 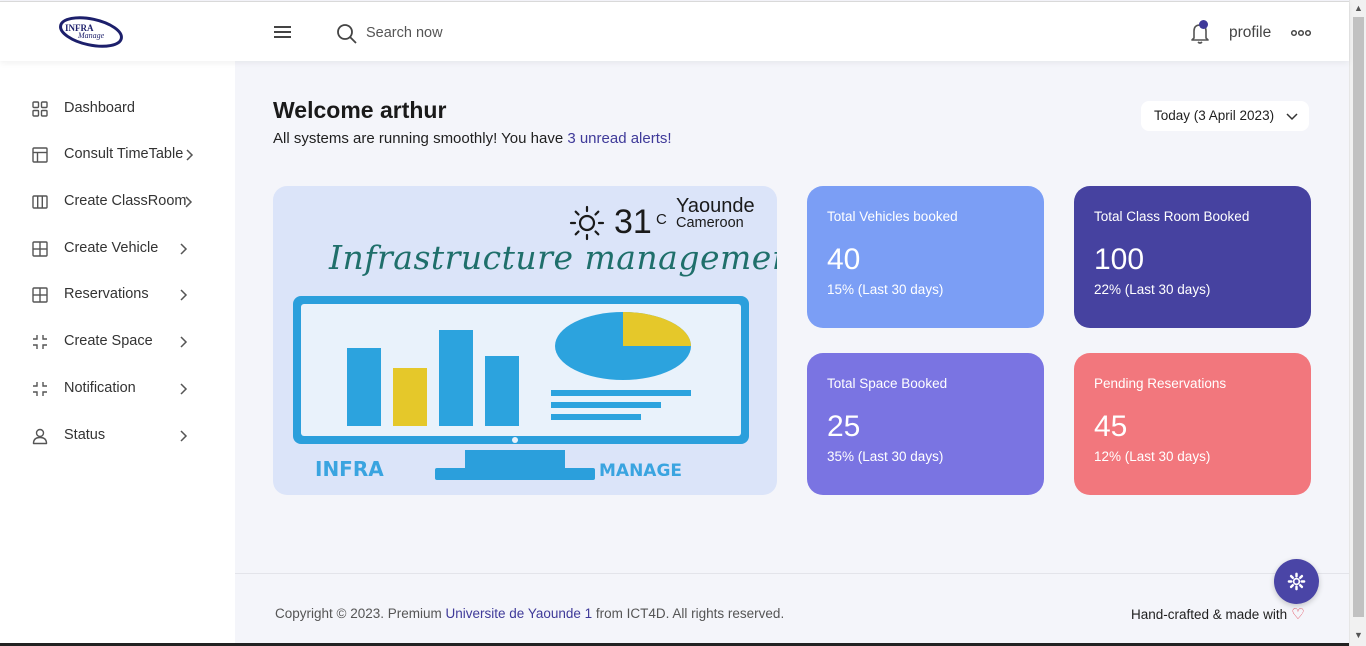 I want to click on sidebar-item-label: Status, so click(x=85, y=435).